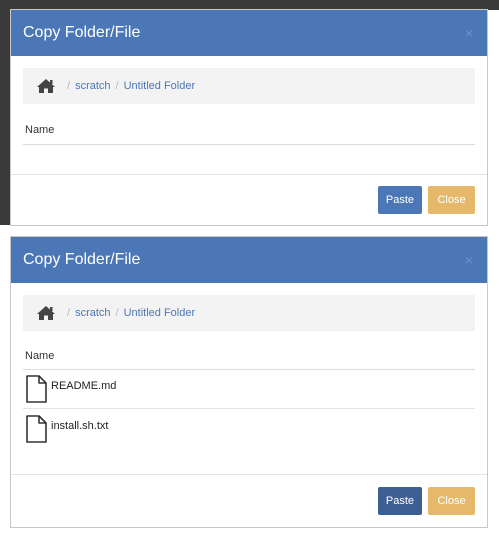 The image size is (499, 537). Describe the element at coordinates (84, 386) in the screenshot. I see `file-name: README.md` at that location.